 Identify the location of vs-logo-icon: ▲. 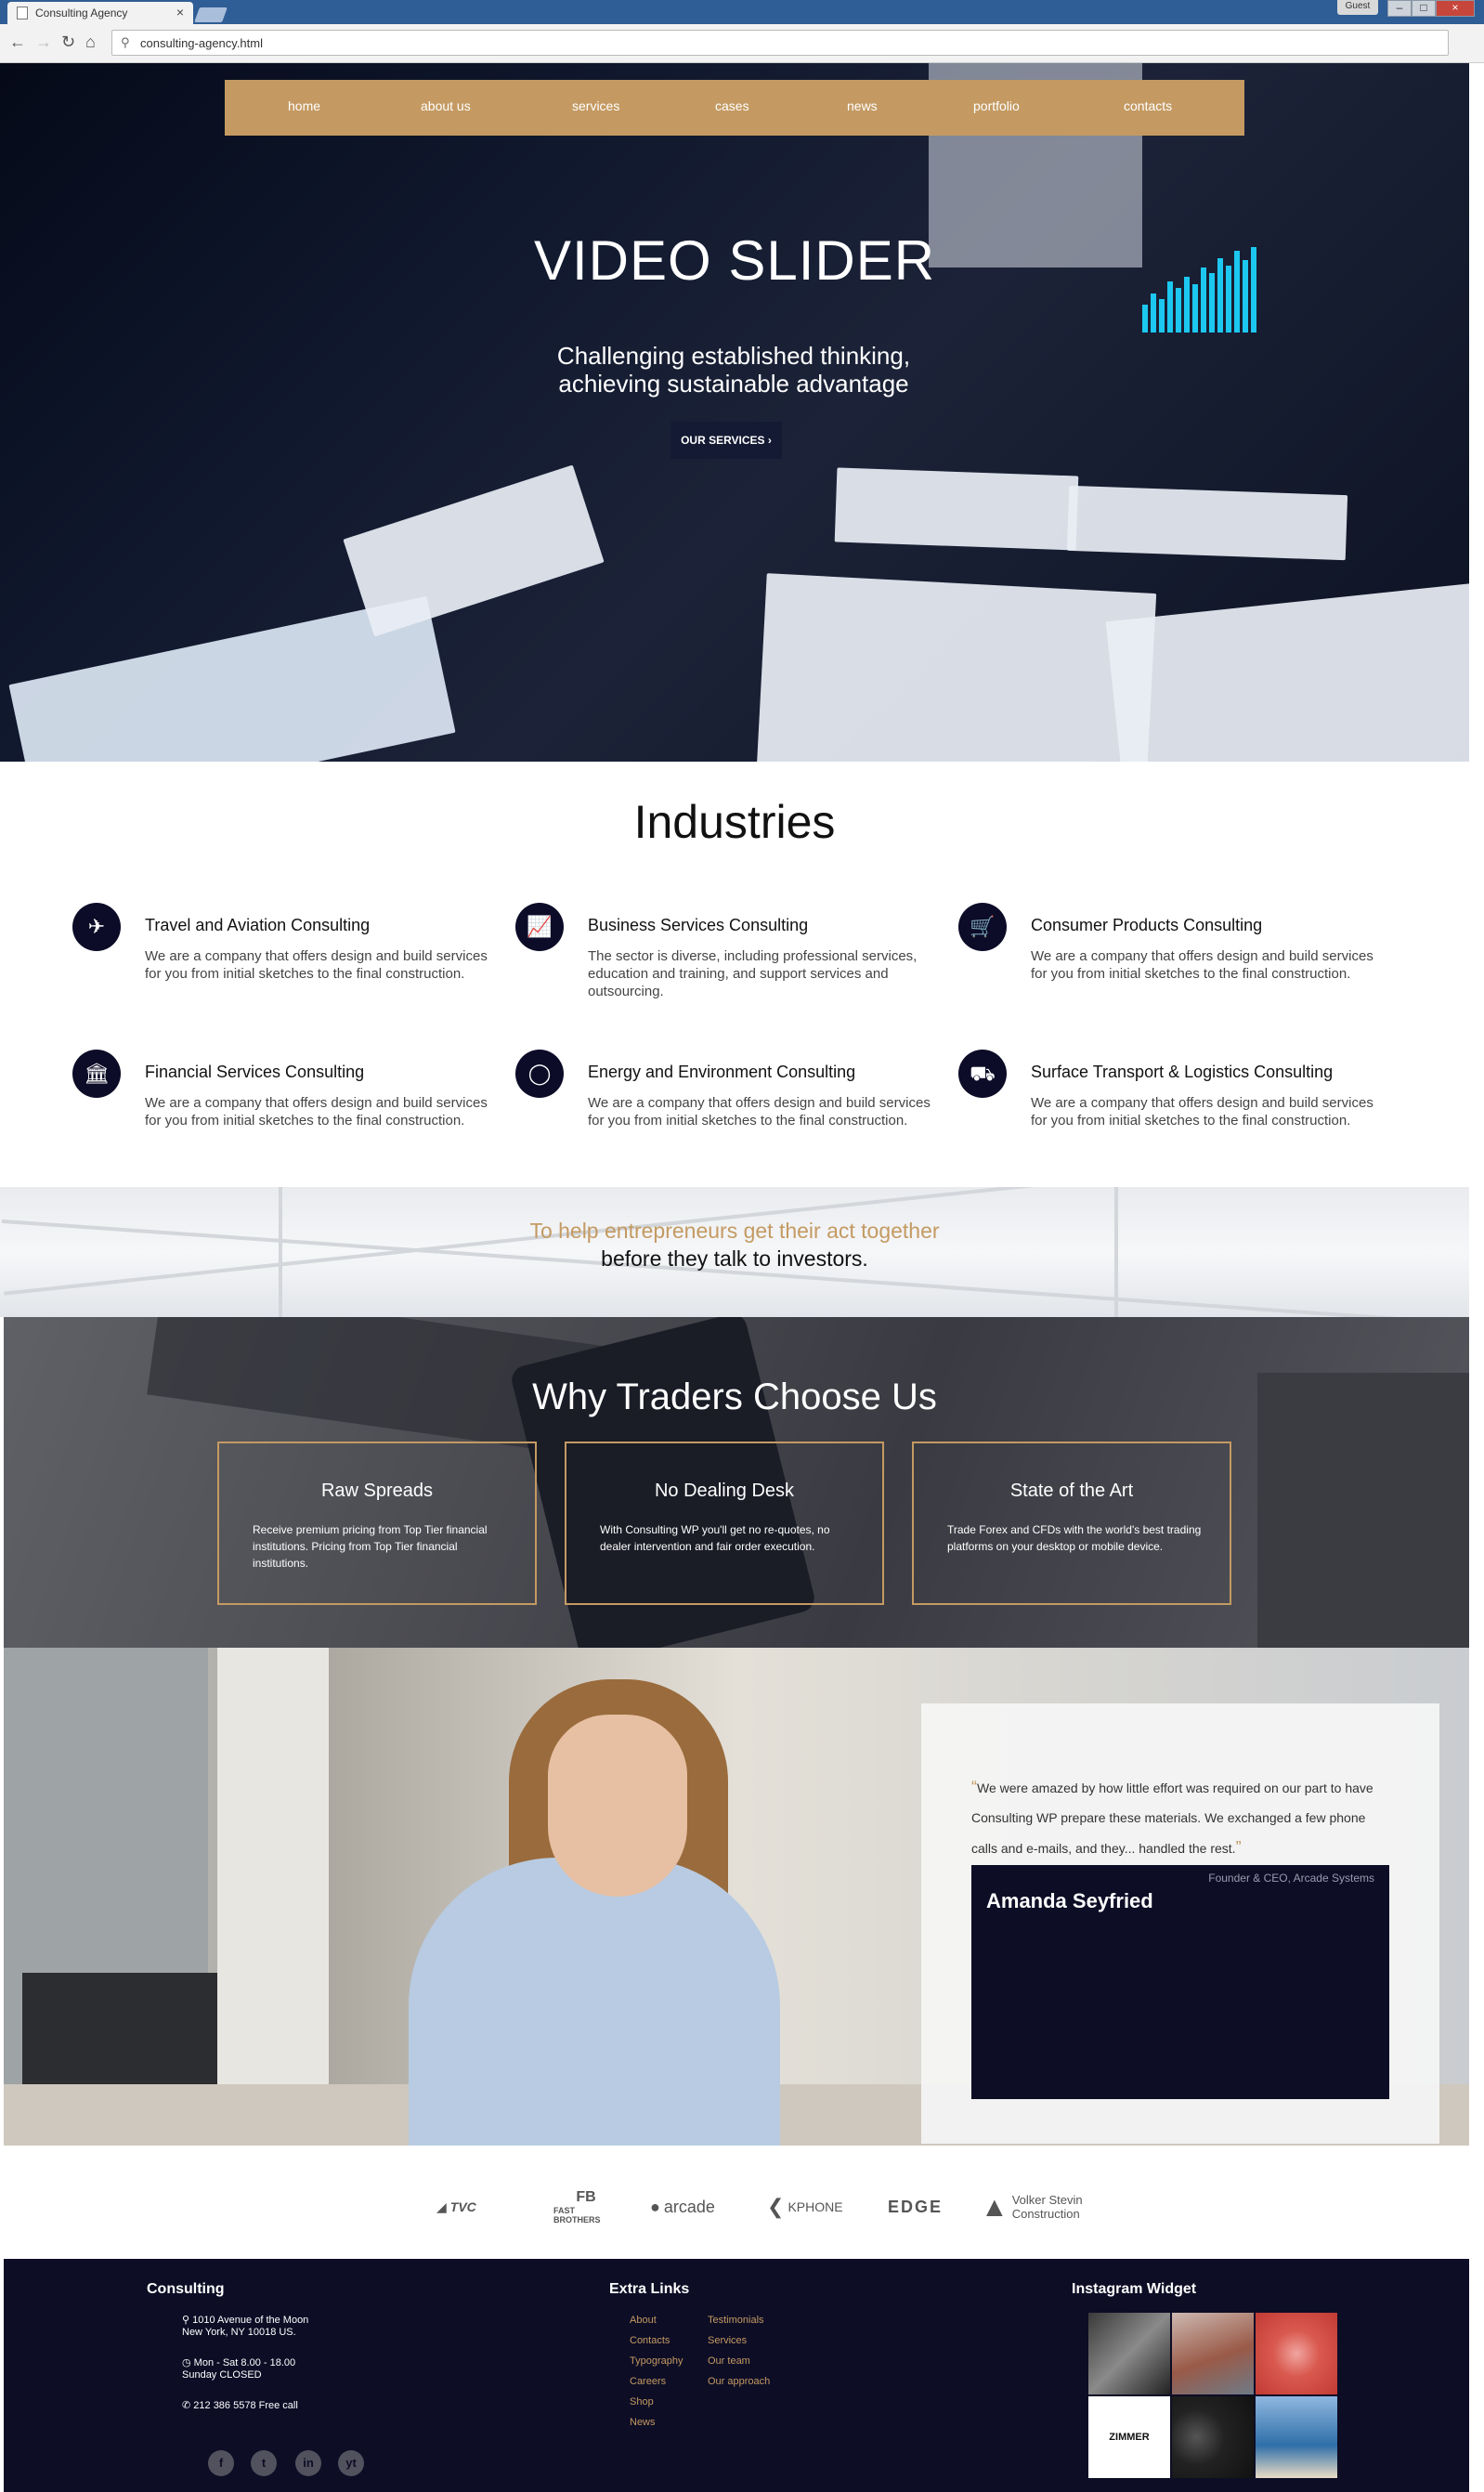
(995, 2207).